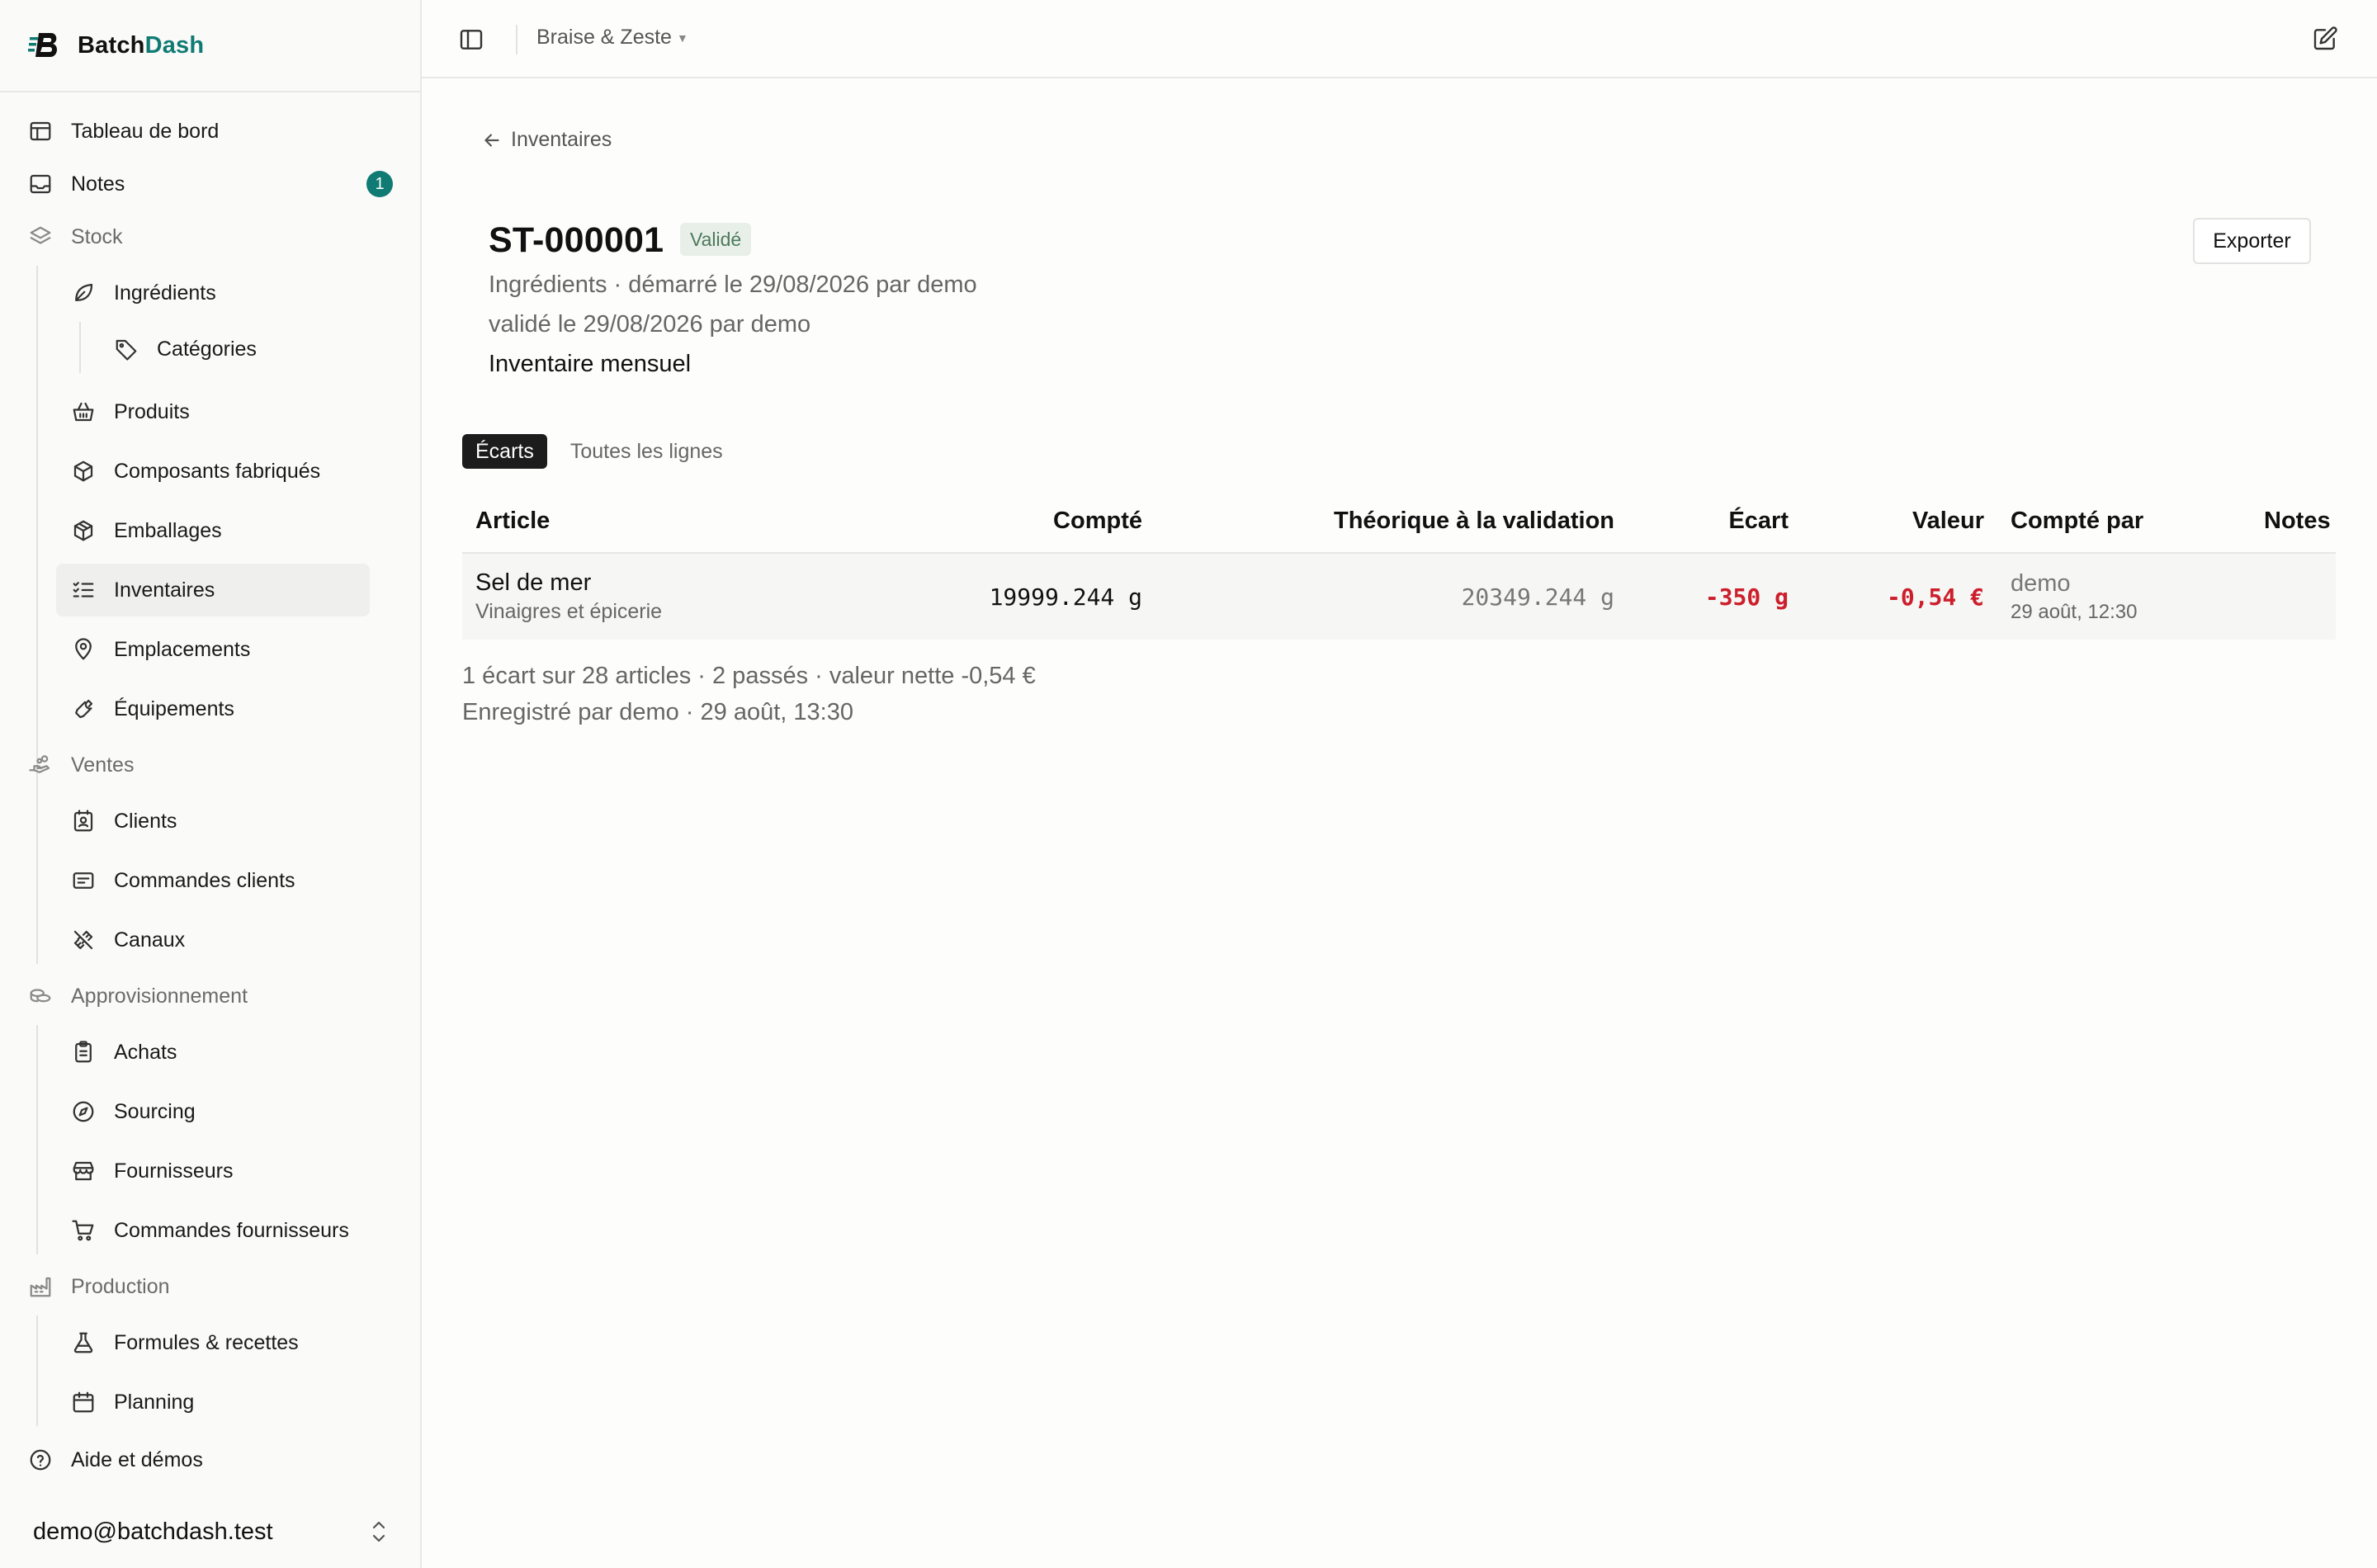  I want to click on sidebar-group-ventes: Ventes, so click(210, 765).